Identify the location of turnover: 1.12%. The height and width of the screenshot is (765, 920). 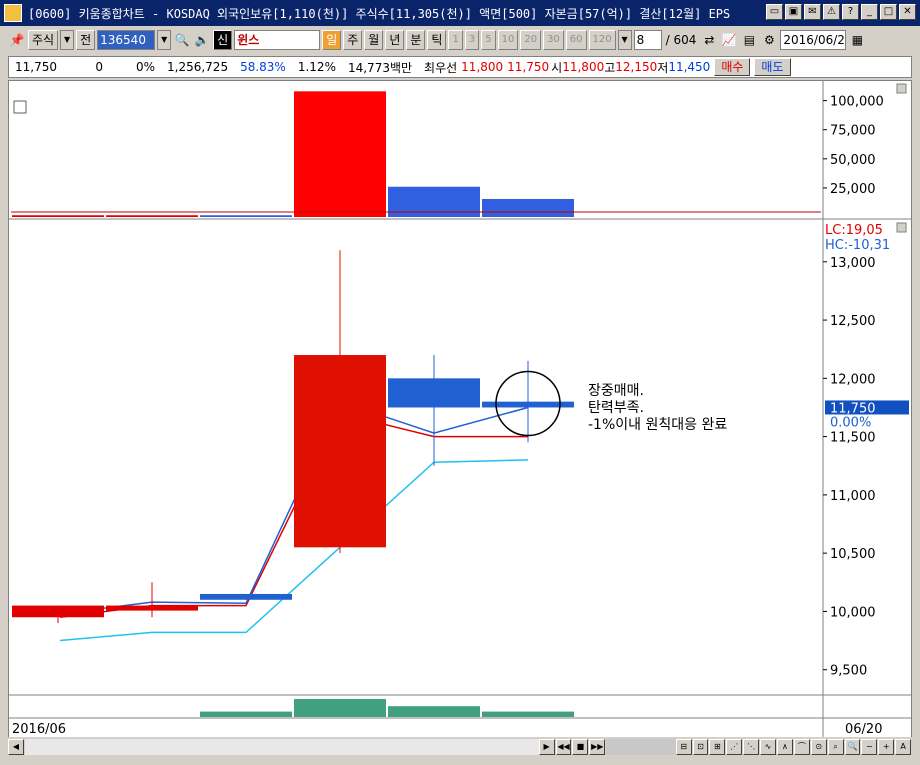
(316, 67).